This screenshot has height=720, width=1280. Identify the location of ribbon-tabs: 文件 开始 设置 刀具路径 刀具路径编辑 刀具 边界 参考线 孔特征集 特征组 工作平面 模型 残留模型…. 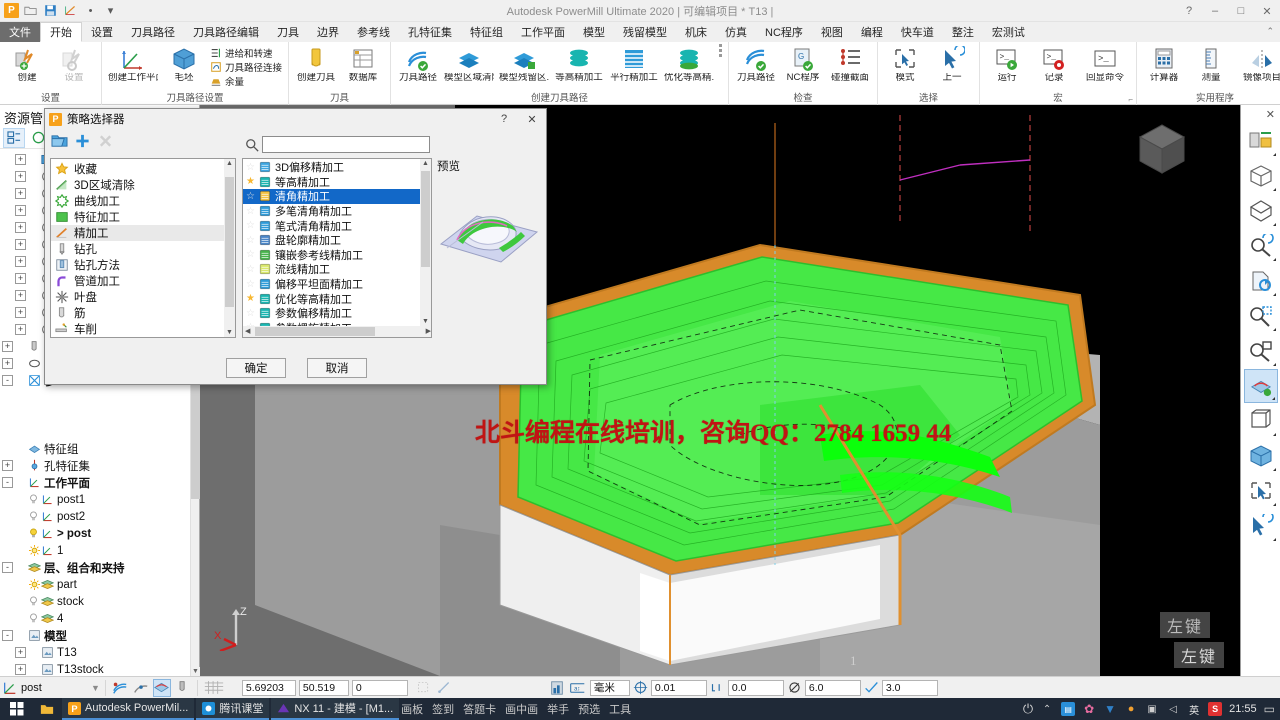
(640, 32).